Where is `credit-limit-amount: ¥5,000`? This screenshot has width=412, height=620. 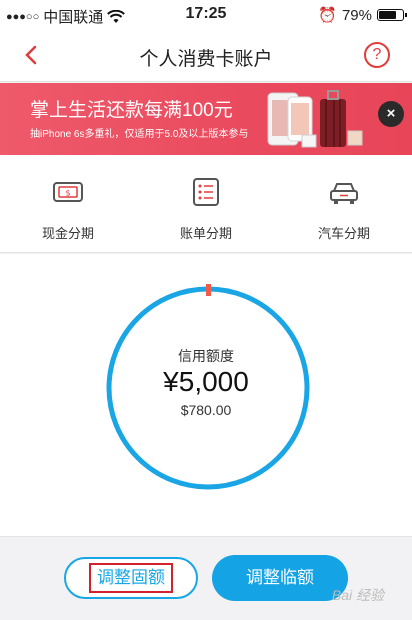 credit-limit-amount: ¥5,000 is located at coordinates (206, 381).